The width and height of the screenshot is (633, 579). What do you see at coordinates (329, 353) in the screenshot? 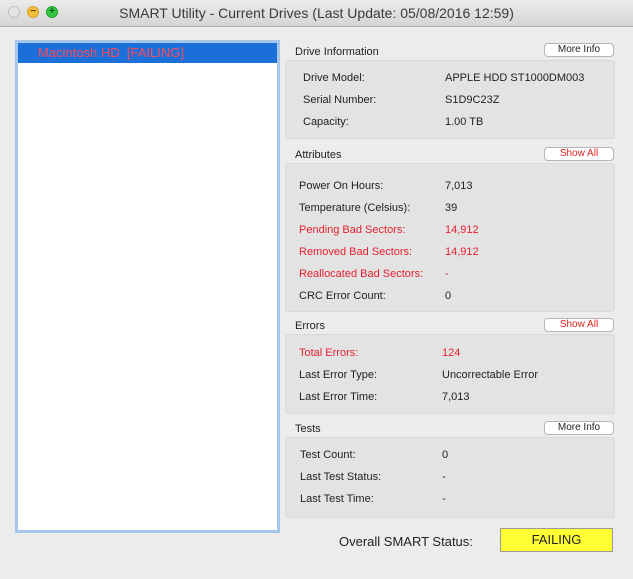
I see `total-errors-label: Total Errors:` at bounding box center [329, 353].